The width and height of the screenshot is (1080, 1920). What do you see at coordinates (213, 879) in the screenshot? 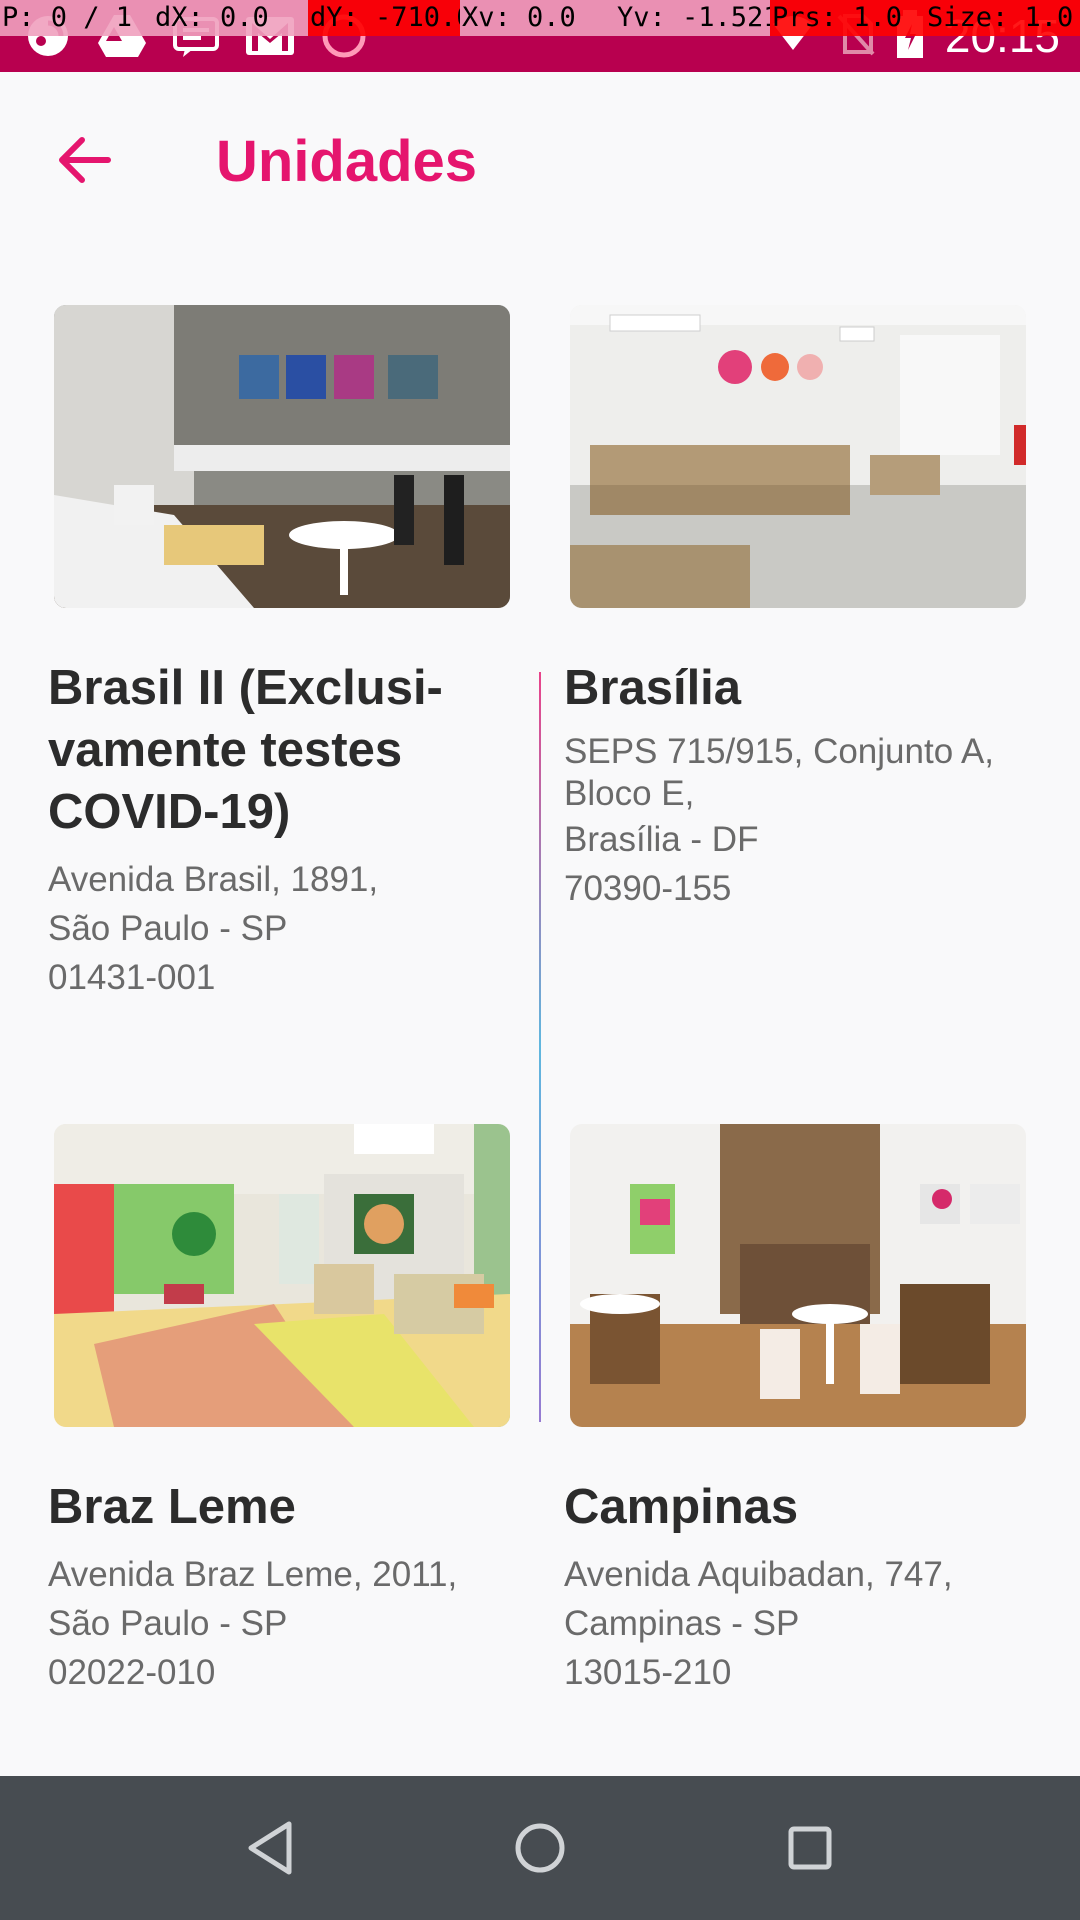
I see `address-line: Avenida Brasil, 1891,` at bounding box center [213, 879].